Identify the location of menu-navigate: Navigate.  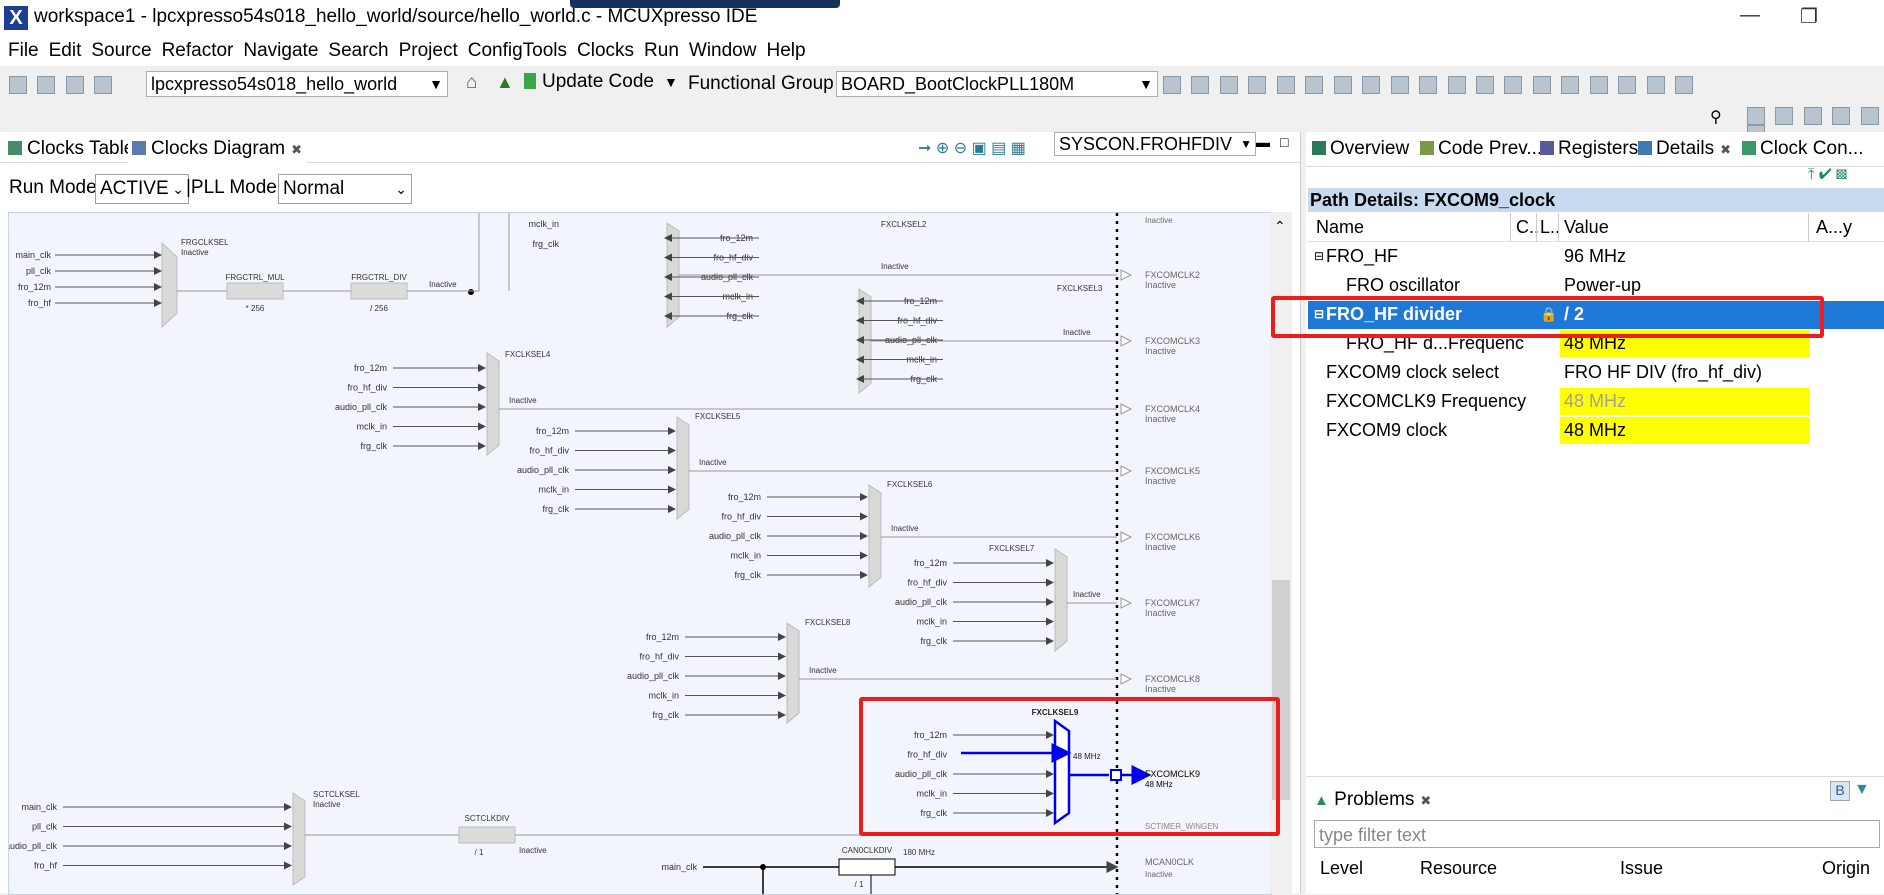
(280, 51).